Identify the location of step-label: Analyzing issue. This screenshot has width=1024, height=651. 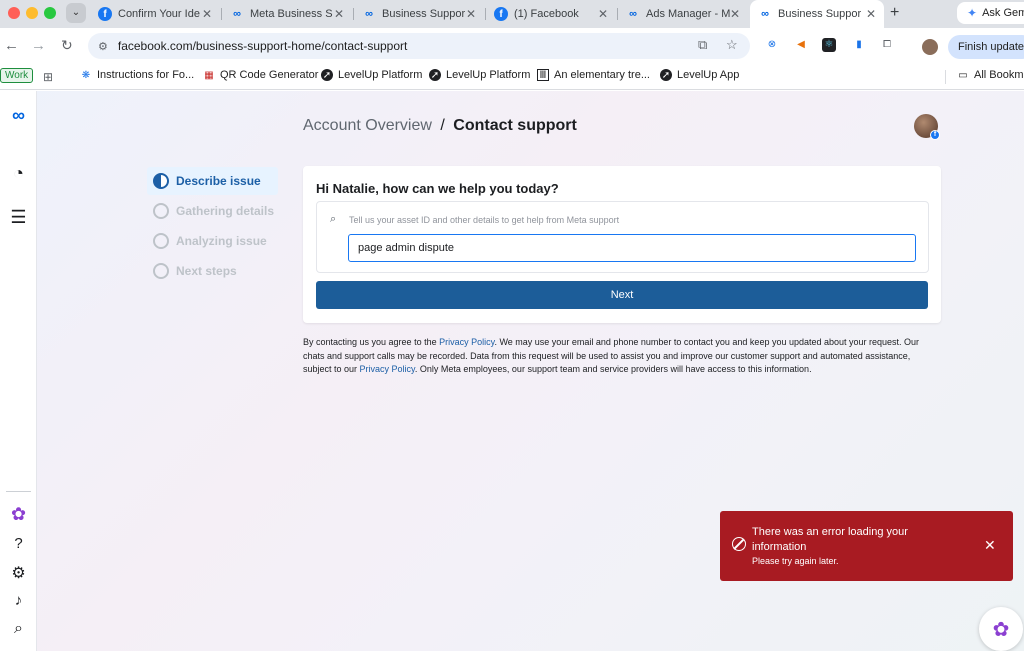
(221, 241).